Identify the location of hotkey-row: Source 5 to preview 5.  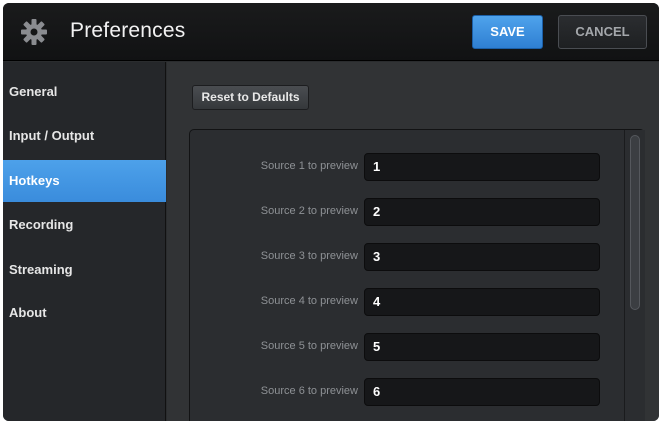
(400, 347).